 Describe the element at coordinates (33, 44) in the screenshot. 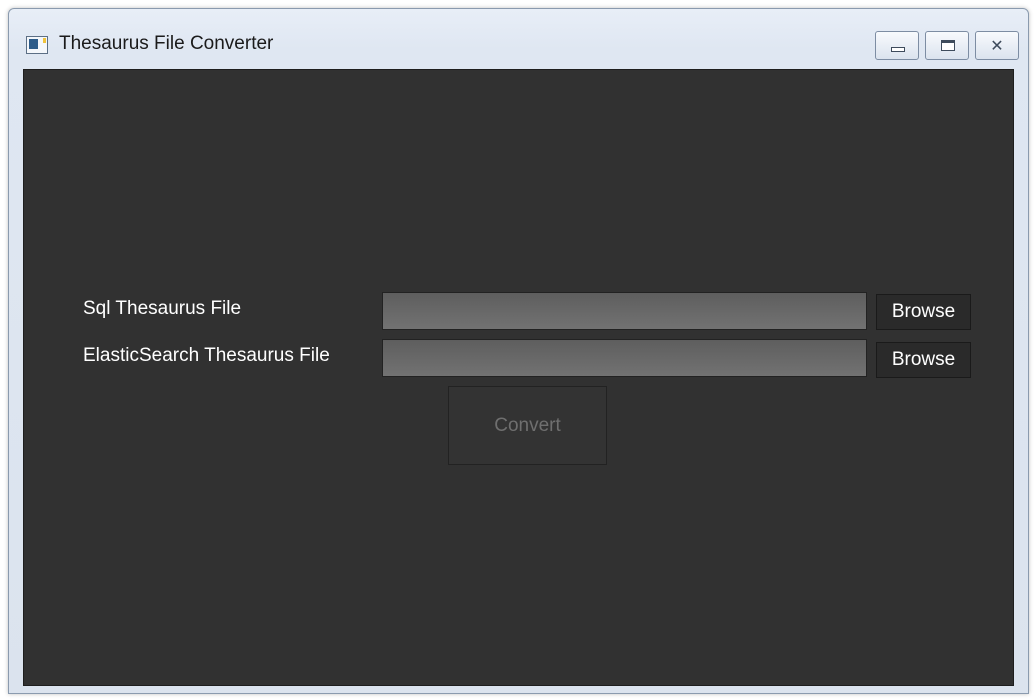

I see `app-icon-screen` at that location.